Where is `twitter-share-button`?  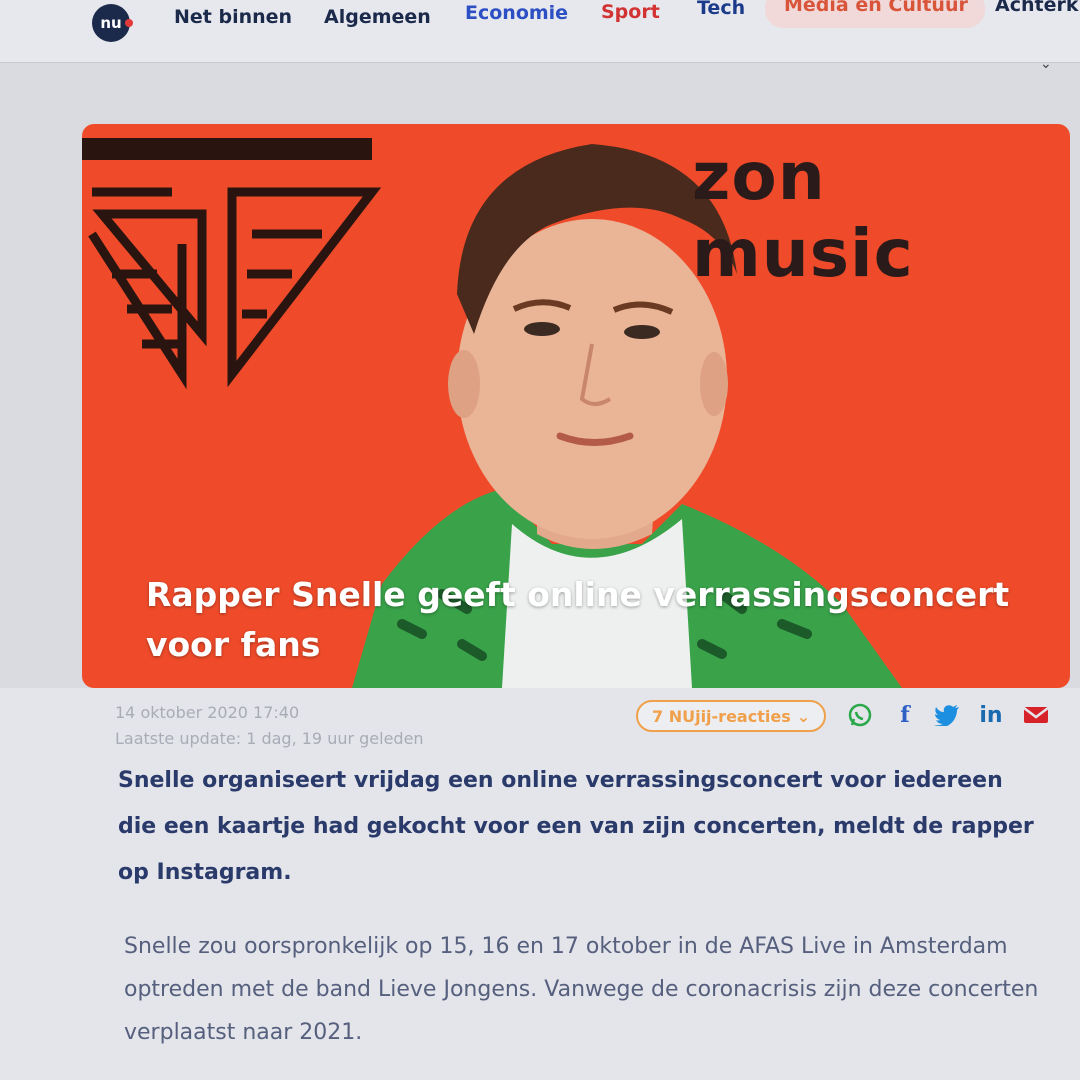
twitter-share-button is located at coordinates (947, 715).